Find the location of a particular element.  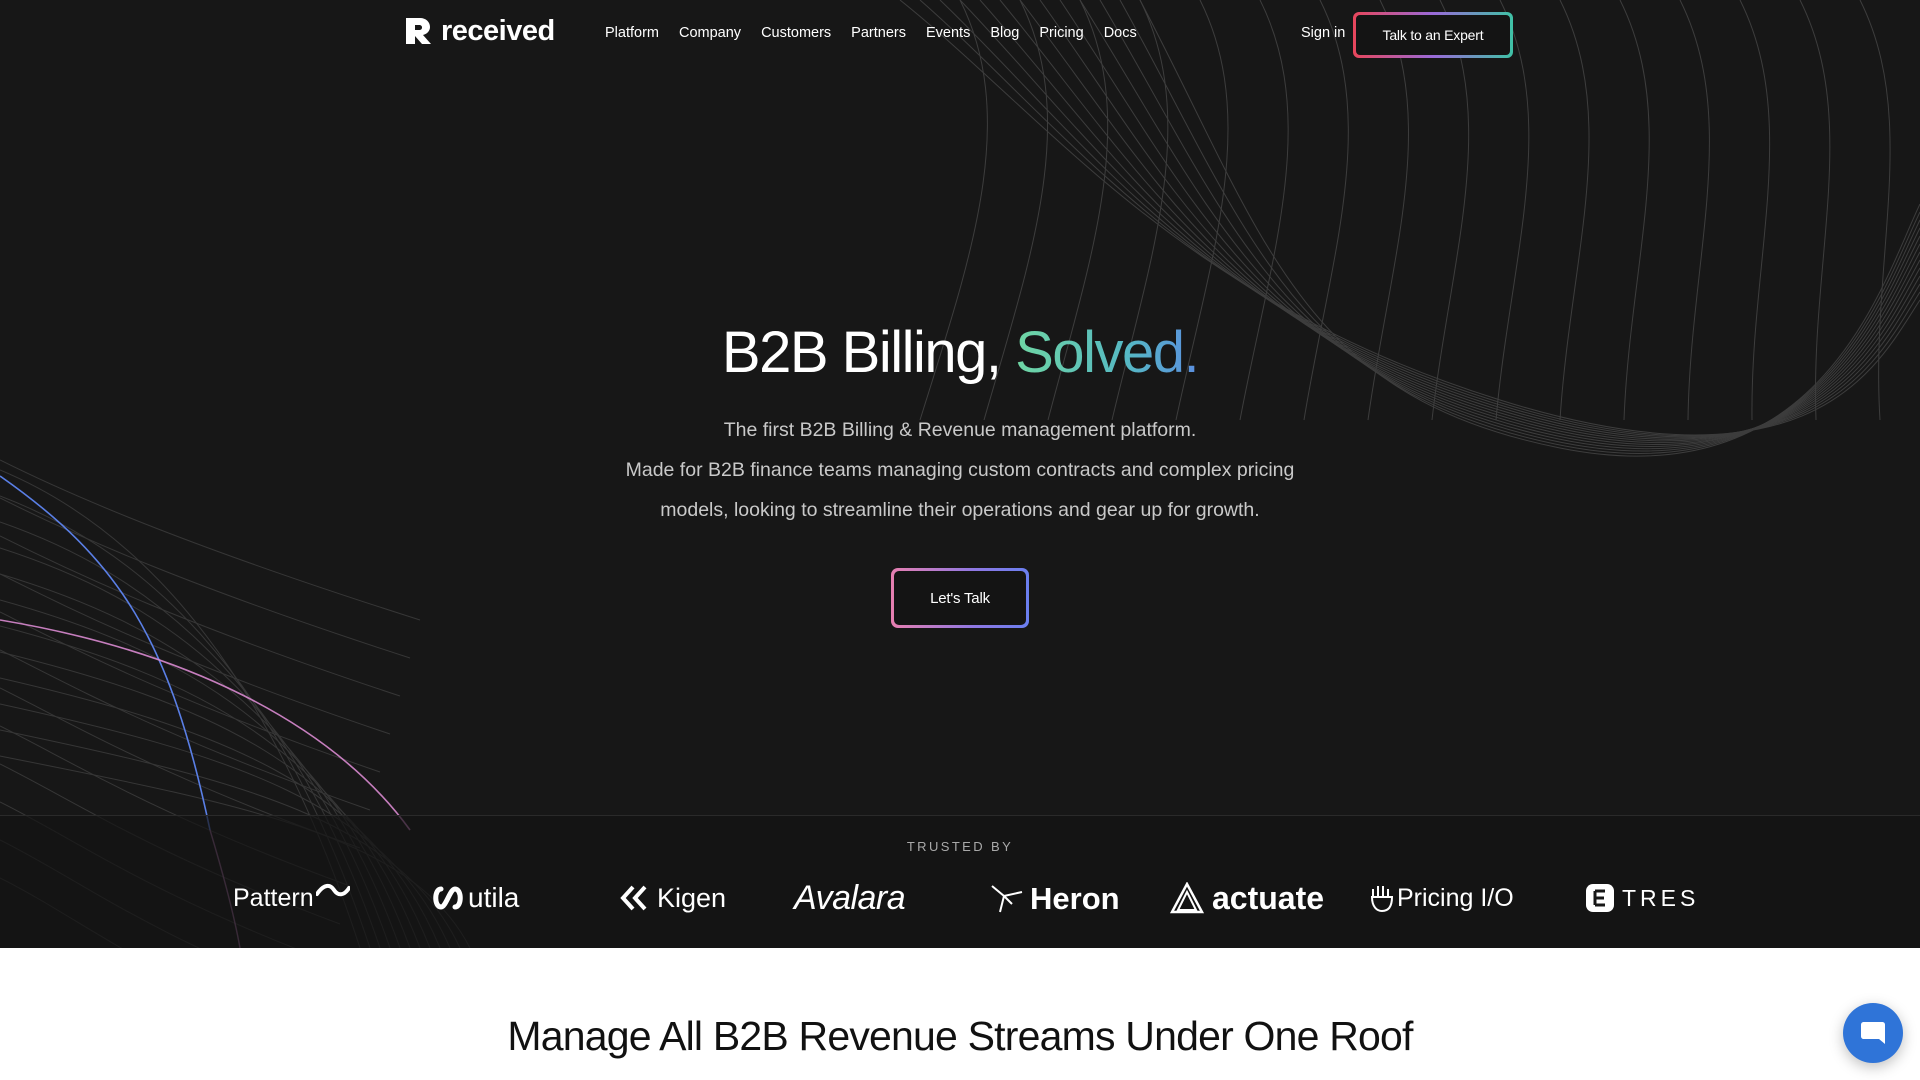

brand-logo: received is located at coordinates (479, 31).